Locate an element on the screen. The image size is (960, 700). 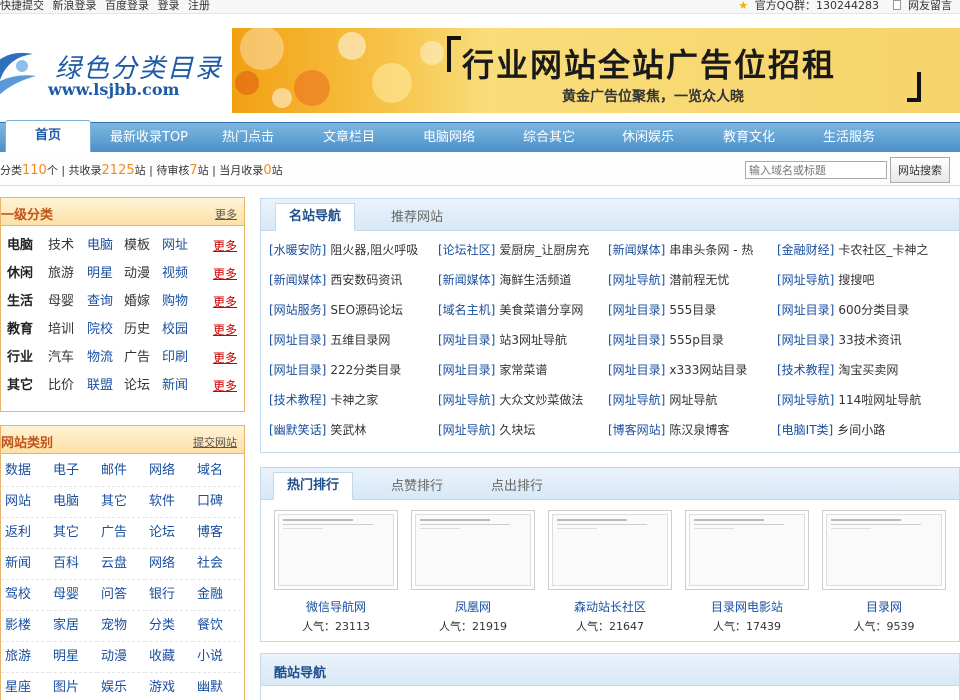
sina-login-link: 新浪登录 is located at coordinates (75, 6).